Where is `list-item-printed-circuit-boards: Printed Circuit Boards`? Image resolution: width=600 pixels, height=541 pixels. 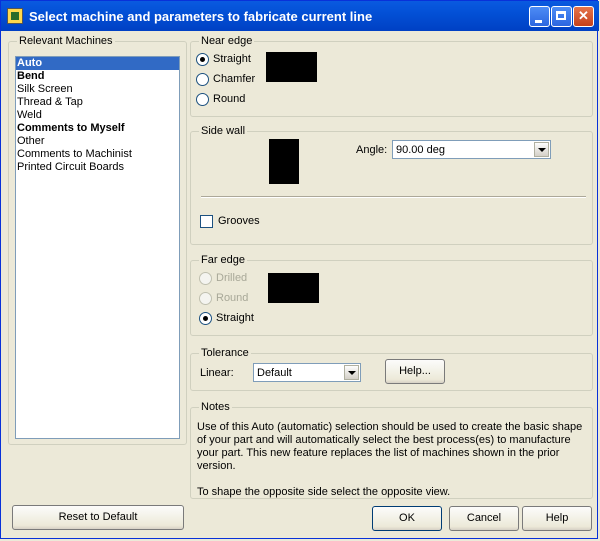
list-item-printed-circuit-boards: Printed Circuit Boards is located at coordinates (97, 167).